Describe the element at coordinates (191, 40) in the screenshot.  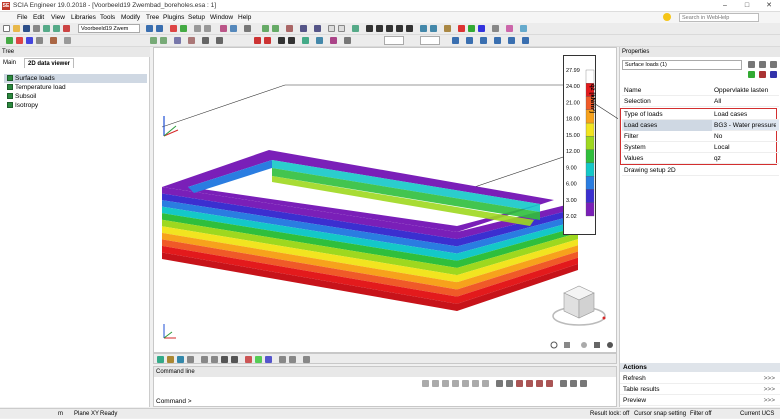
I see `support-icon` at that location.